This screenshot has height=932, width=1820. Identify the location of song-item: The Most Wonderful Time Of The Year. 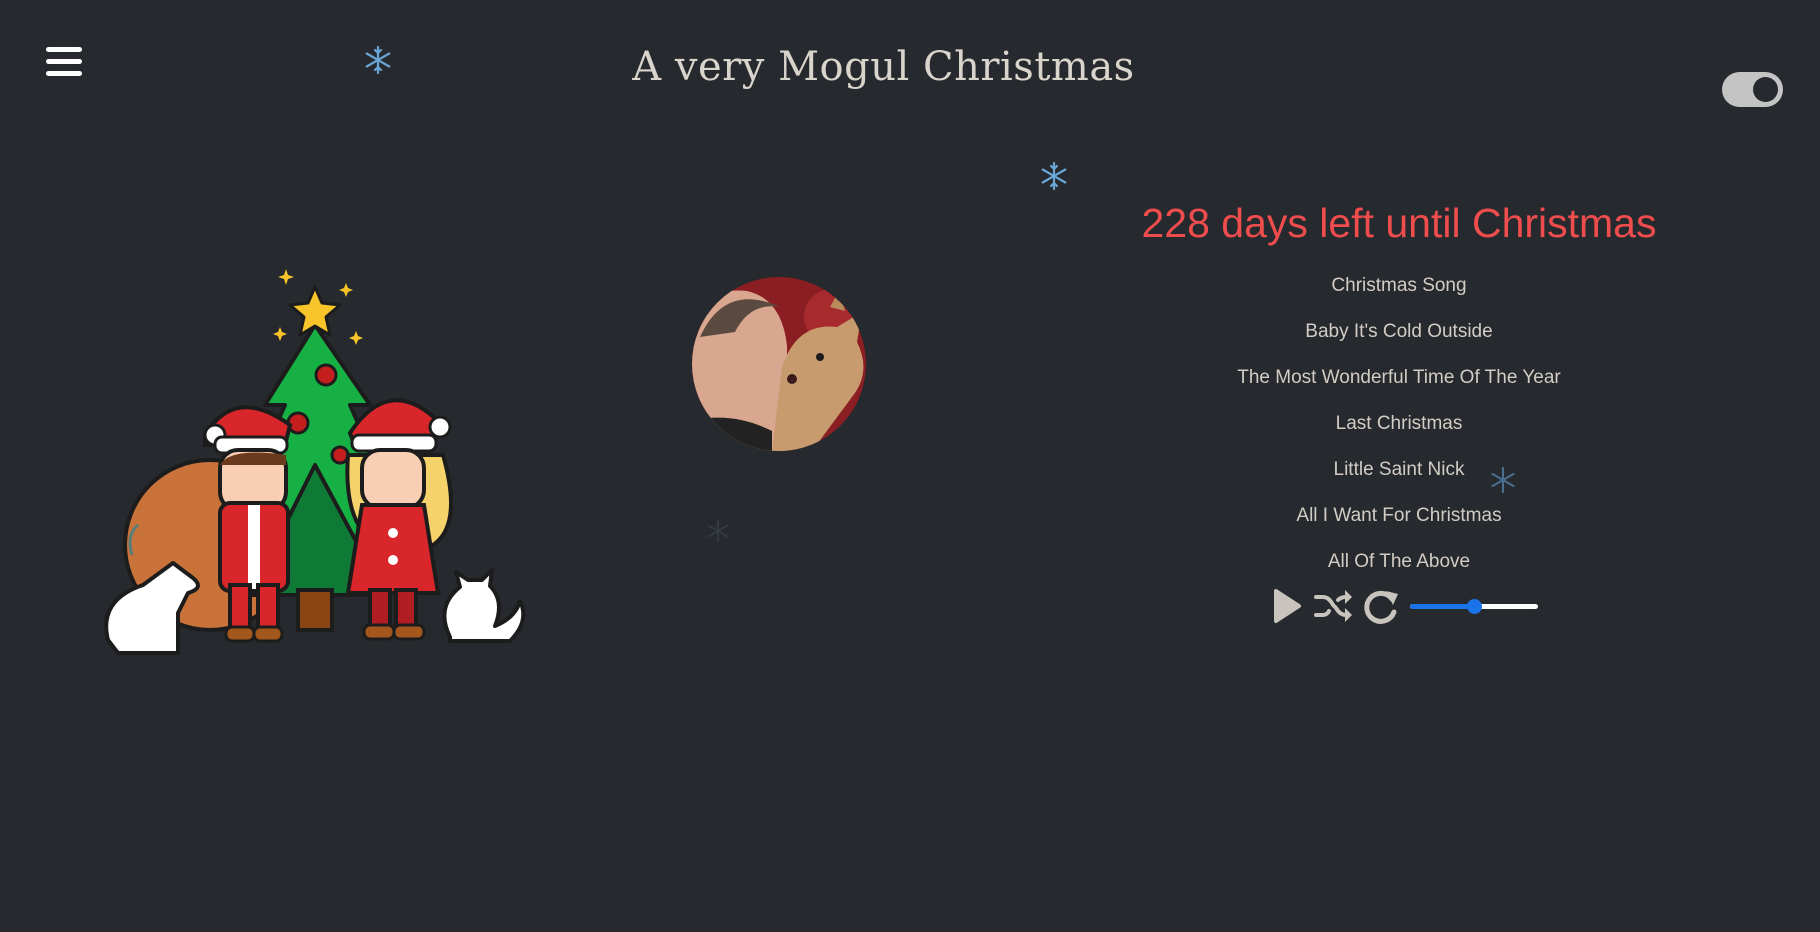
(1399, 378).